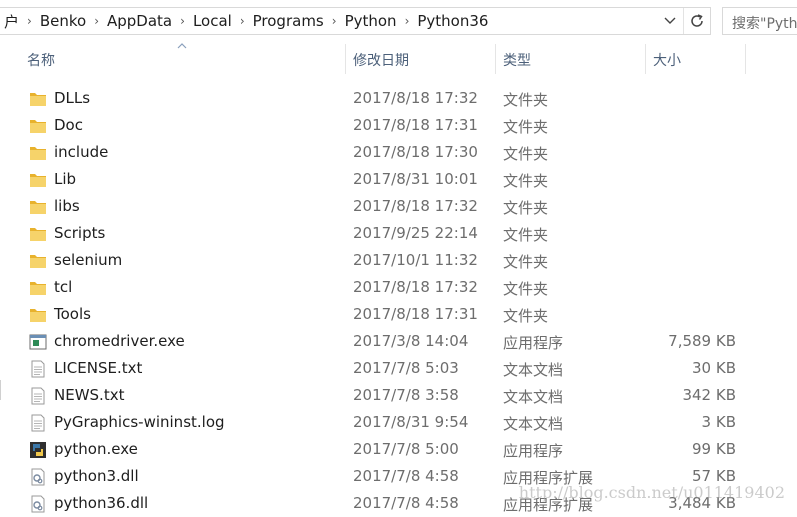 The width and height of the screenshot is (797, 517). Describe the element at coordinates (96, 449) in the screenshot. I see `file-name: python.exe` at that location.